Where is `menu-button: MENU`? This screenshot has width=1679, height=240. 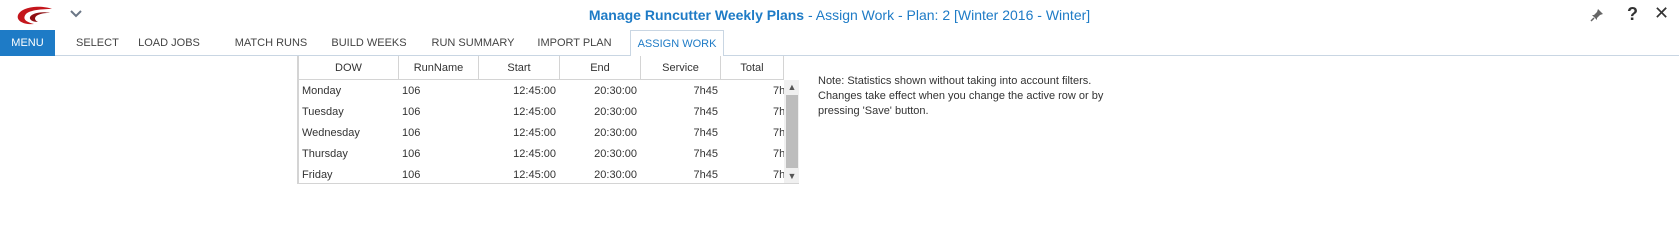
menu-button: MENU is located at coordinates (27, 43).